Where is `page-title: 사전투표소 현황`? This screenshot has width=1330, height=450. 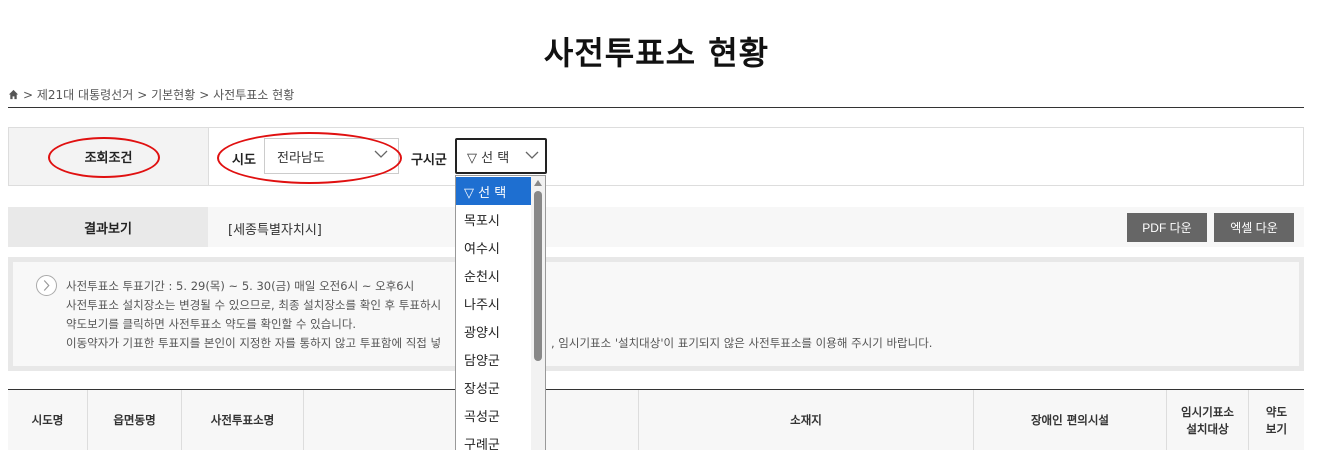 page-title: 사전투표소 현황 is located at coordinates (656, 53).